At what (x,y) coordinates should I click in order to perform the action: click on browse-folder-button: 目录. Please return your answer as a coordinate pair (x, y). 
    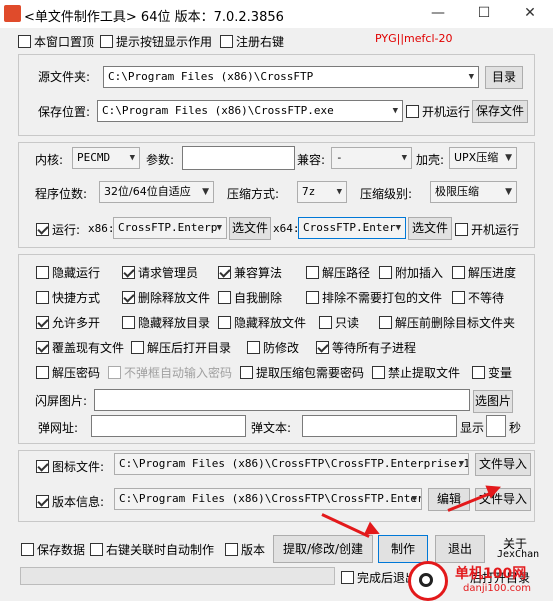
    Looking at the image, I should click on (504, 77).